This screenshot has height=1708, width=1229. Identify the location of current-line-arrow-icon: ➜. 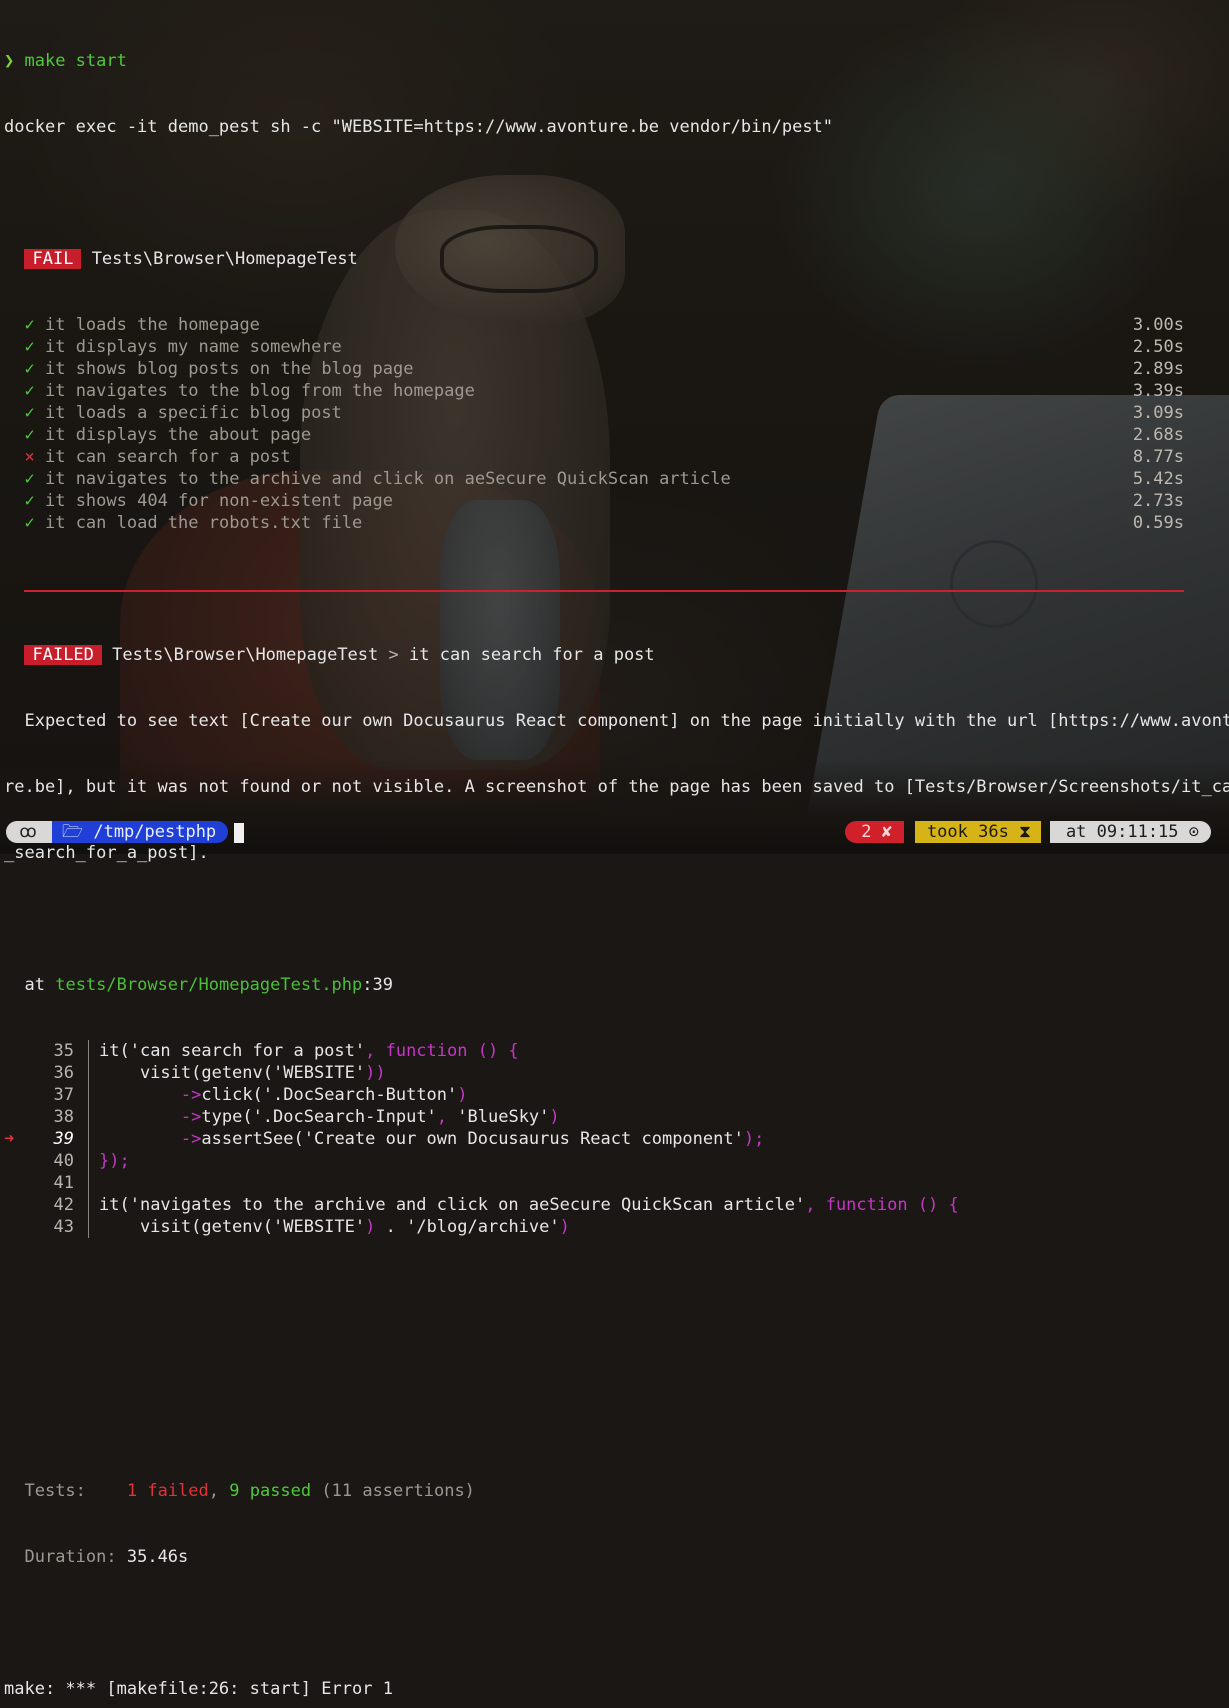
(9, 1139).